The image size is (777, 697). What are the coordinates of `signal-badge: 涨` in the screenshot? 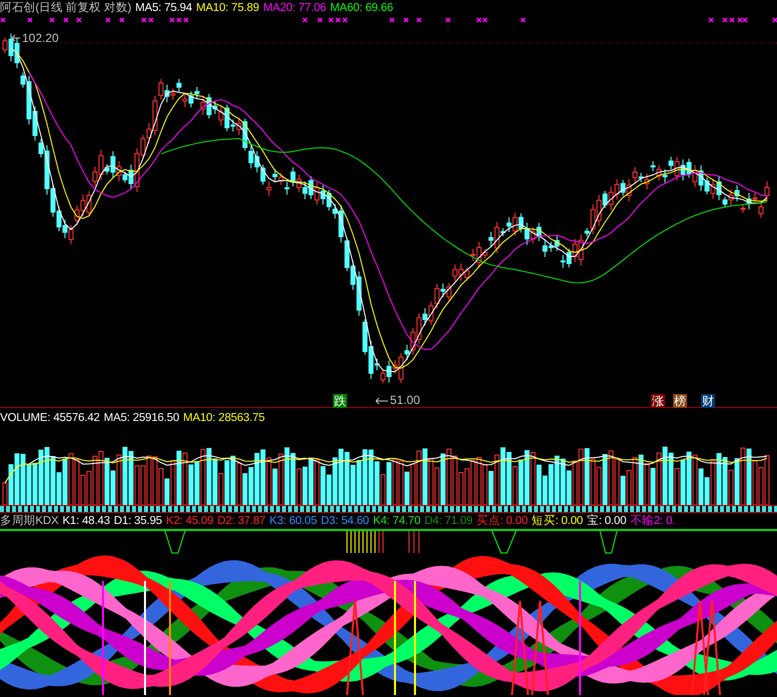 It's located at (658, 401).